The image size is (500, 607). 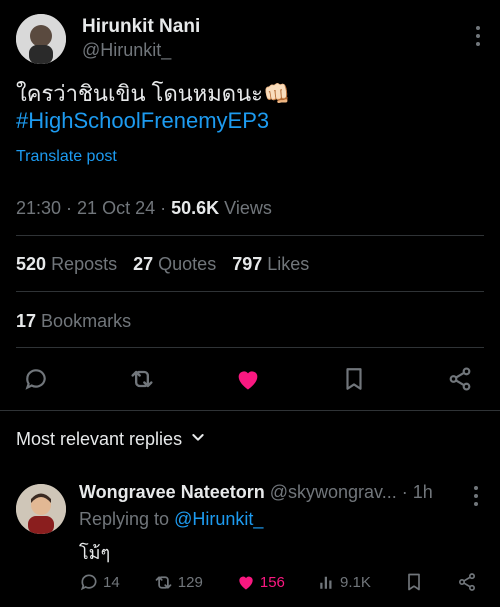 I want to click on engagement-stats: 520 Reposts 27 Quotes 797 Likes, so click(x=162, y=264).